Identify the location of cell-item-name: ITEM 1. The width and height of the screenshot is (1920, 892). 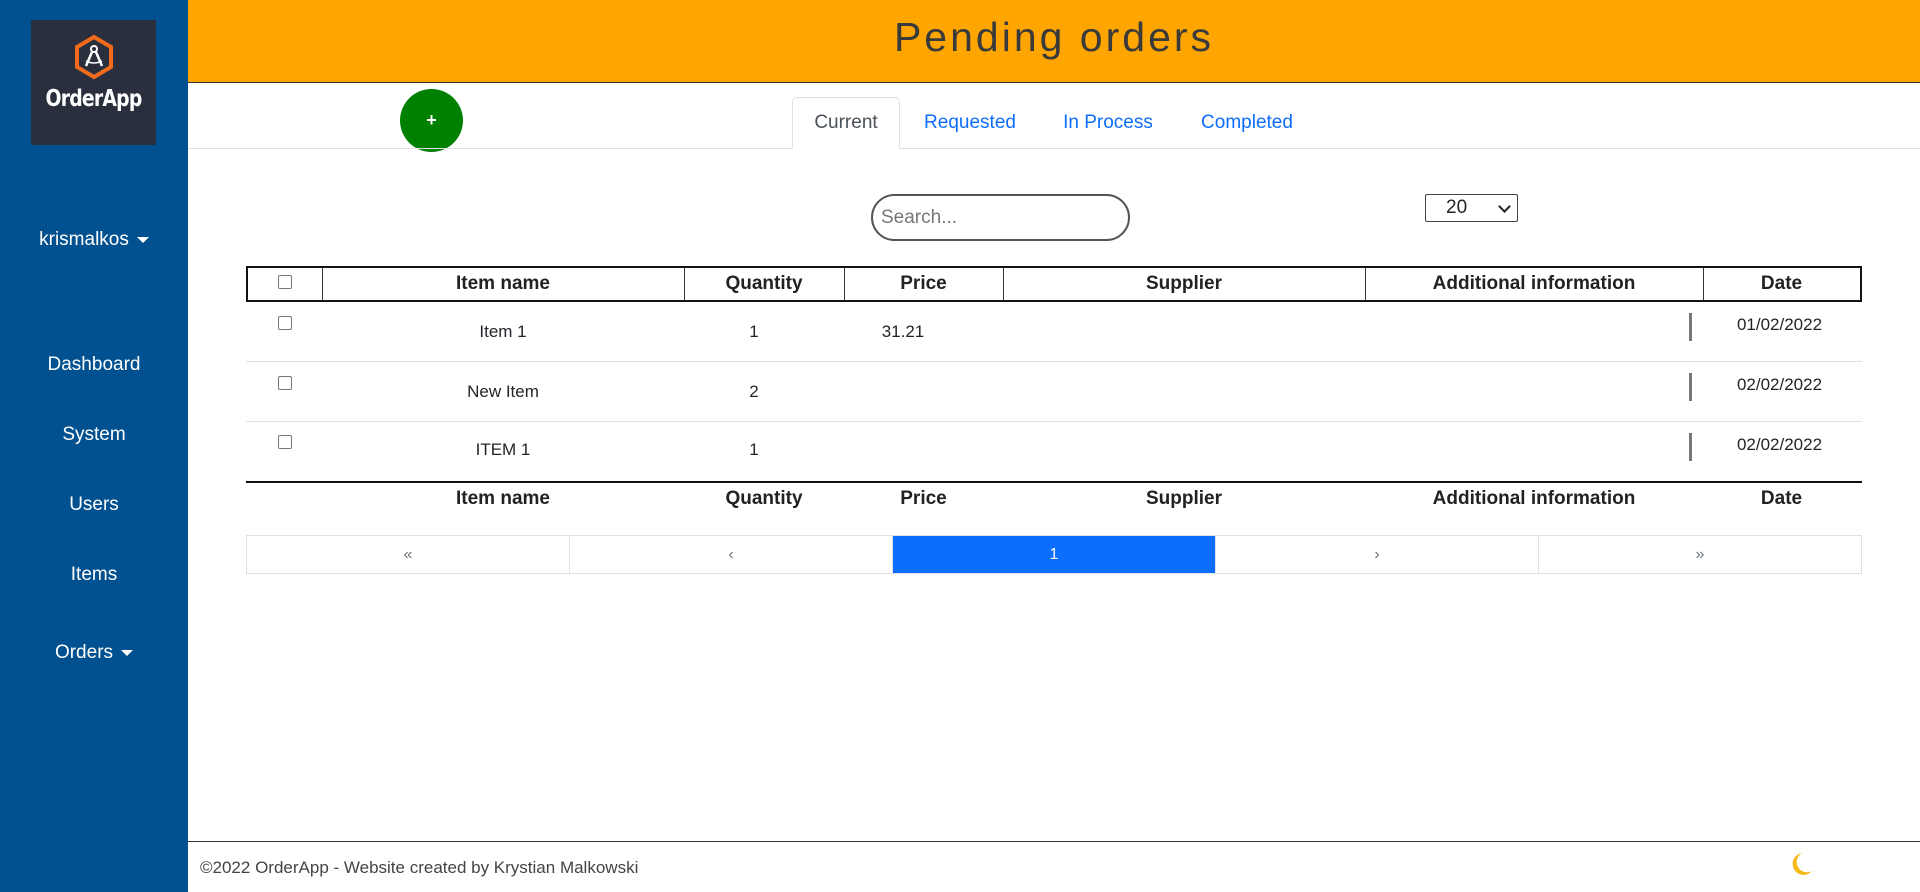
(503, 449).